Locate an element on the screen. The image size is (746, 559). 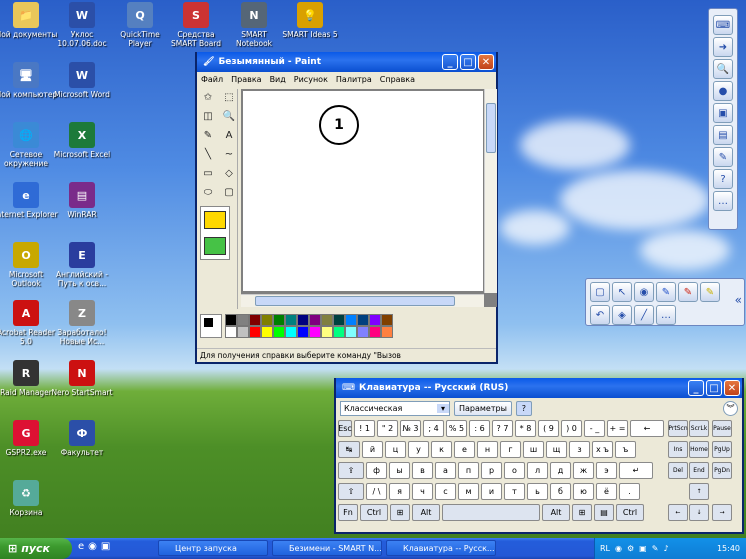
ie-quicklaunch-icon: e is located at coordinates (81, 546).